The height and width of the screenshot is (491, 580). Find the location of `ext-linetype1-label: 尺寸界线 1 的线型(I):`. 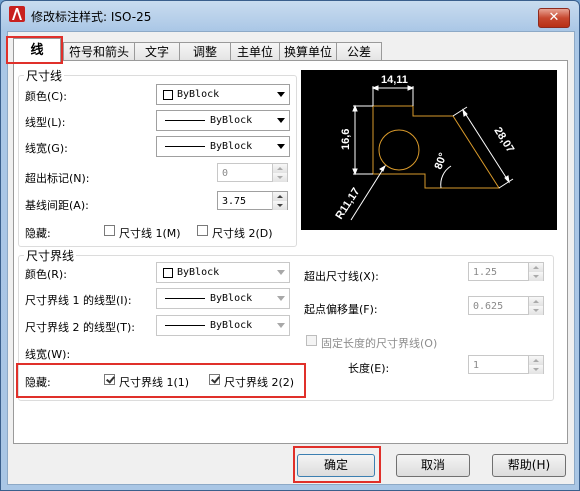

ext-linetype1-label: 尺寸界线 1 的线型(I): is located at coordinates (78, 300).